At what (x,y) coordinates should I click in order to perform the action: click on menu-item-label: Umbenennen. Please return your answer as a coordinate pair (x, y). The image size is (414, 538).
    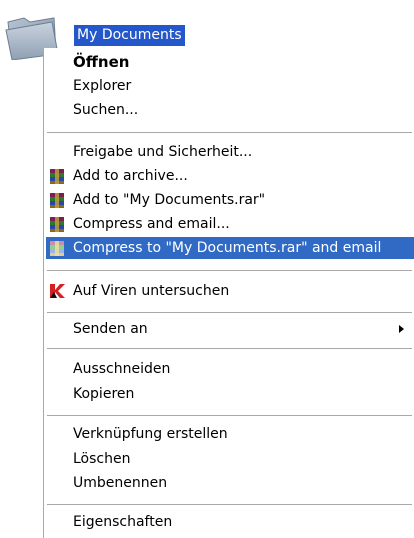
    Looking at the image, I should click on (120, 483).